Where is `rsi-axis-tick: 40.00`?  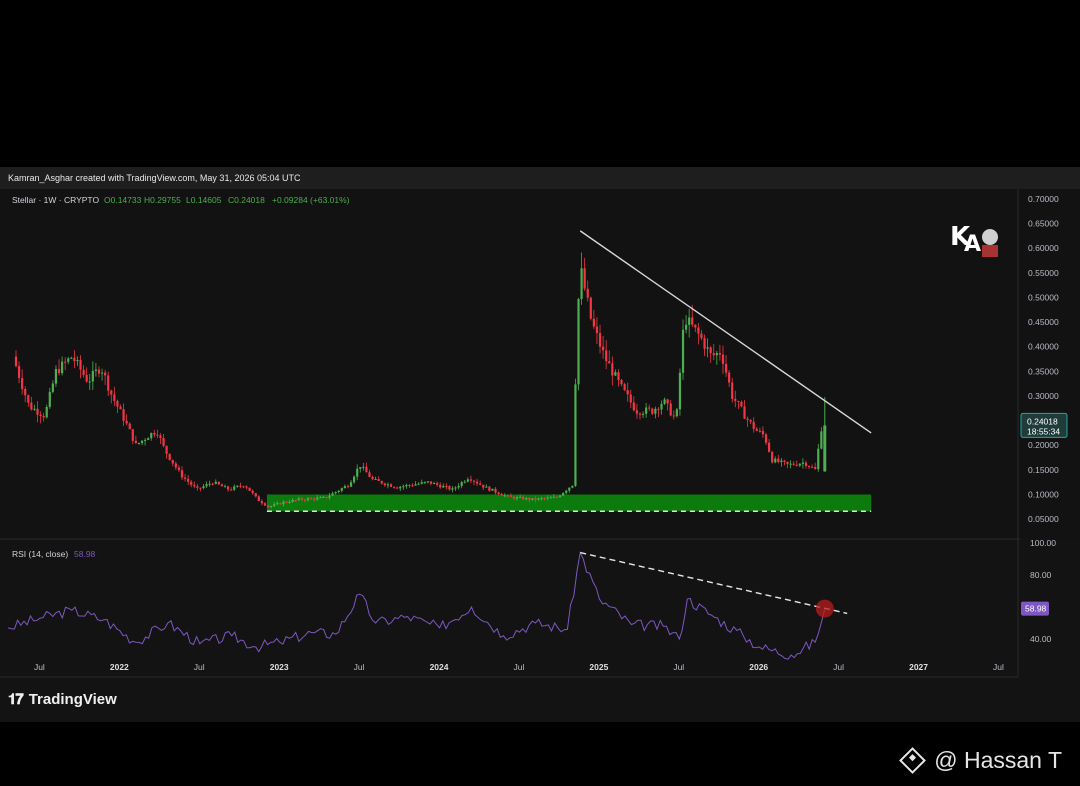 rsi-axis-tick: 40.00 is located at coordinates (1041, 639).